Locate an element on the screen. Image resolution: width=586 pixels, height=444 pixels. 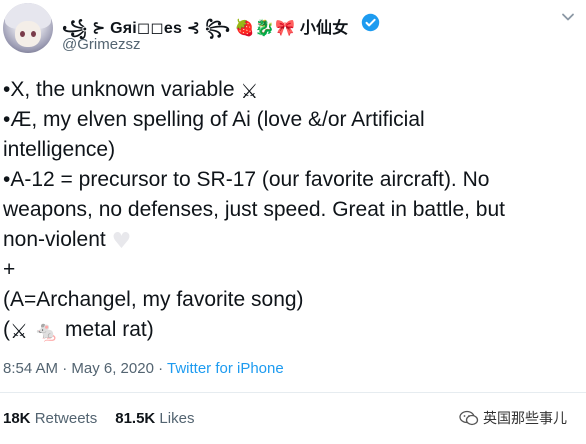
tweet-line: •X, the unknown variable ⚔ is located at coordinates (131, 90).